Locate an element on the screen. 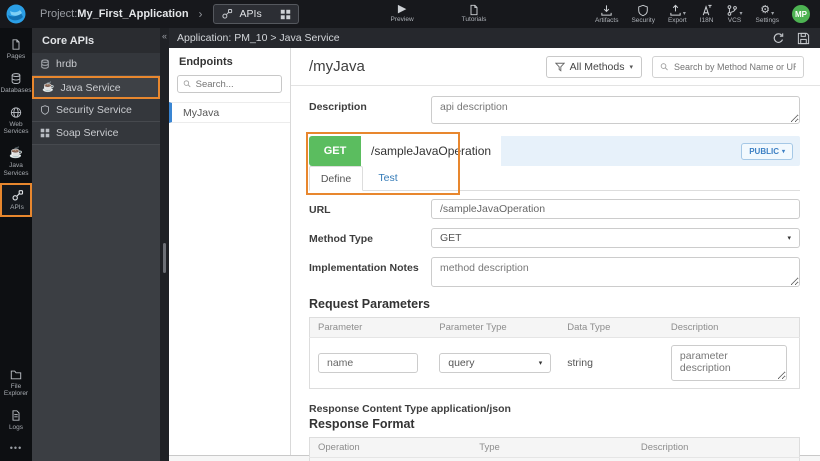 The image size is (820, 461). column-header: Description is located at coordinates (731, 327).